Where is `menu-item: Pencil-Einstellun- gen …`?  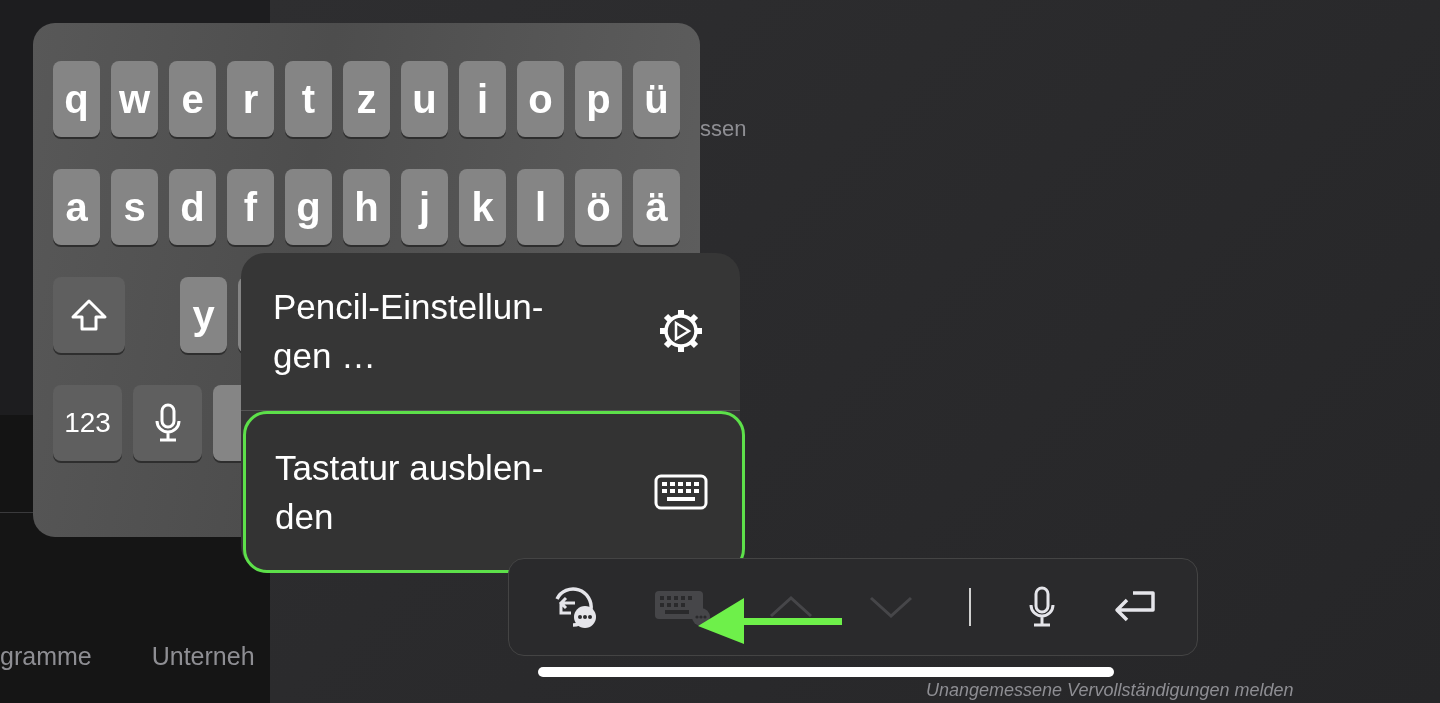
menu-item: Pencil-Einstellun- gen … is located at coordinates (490, 332).